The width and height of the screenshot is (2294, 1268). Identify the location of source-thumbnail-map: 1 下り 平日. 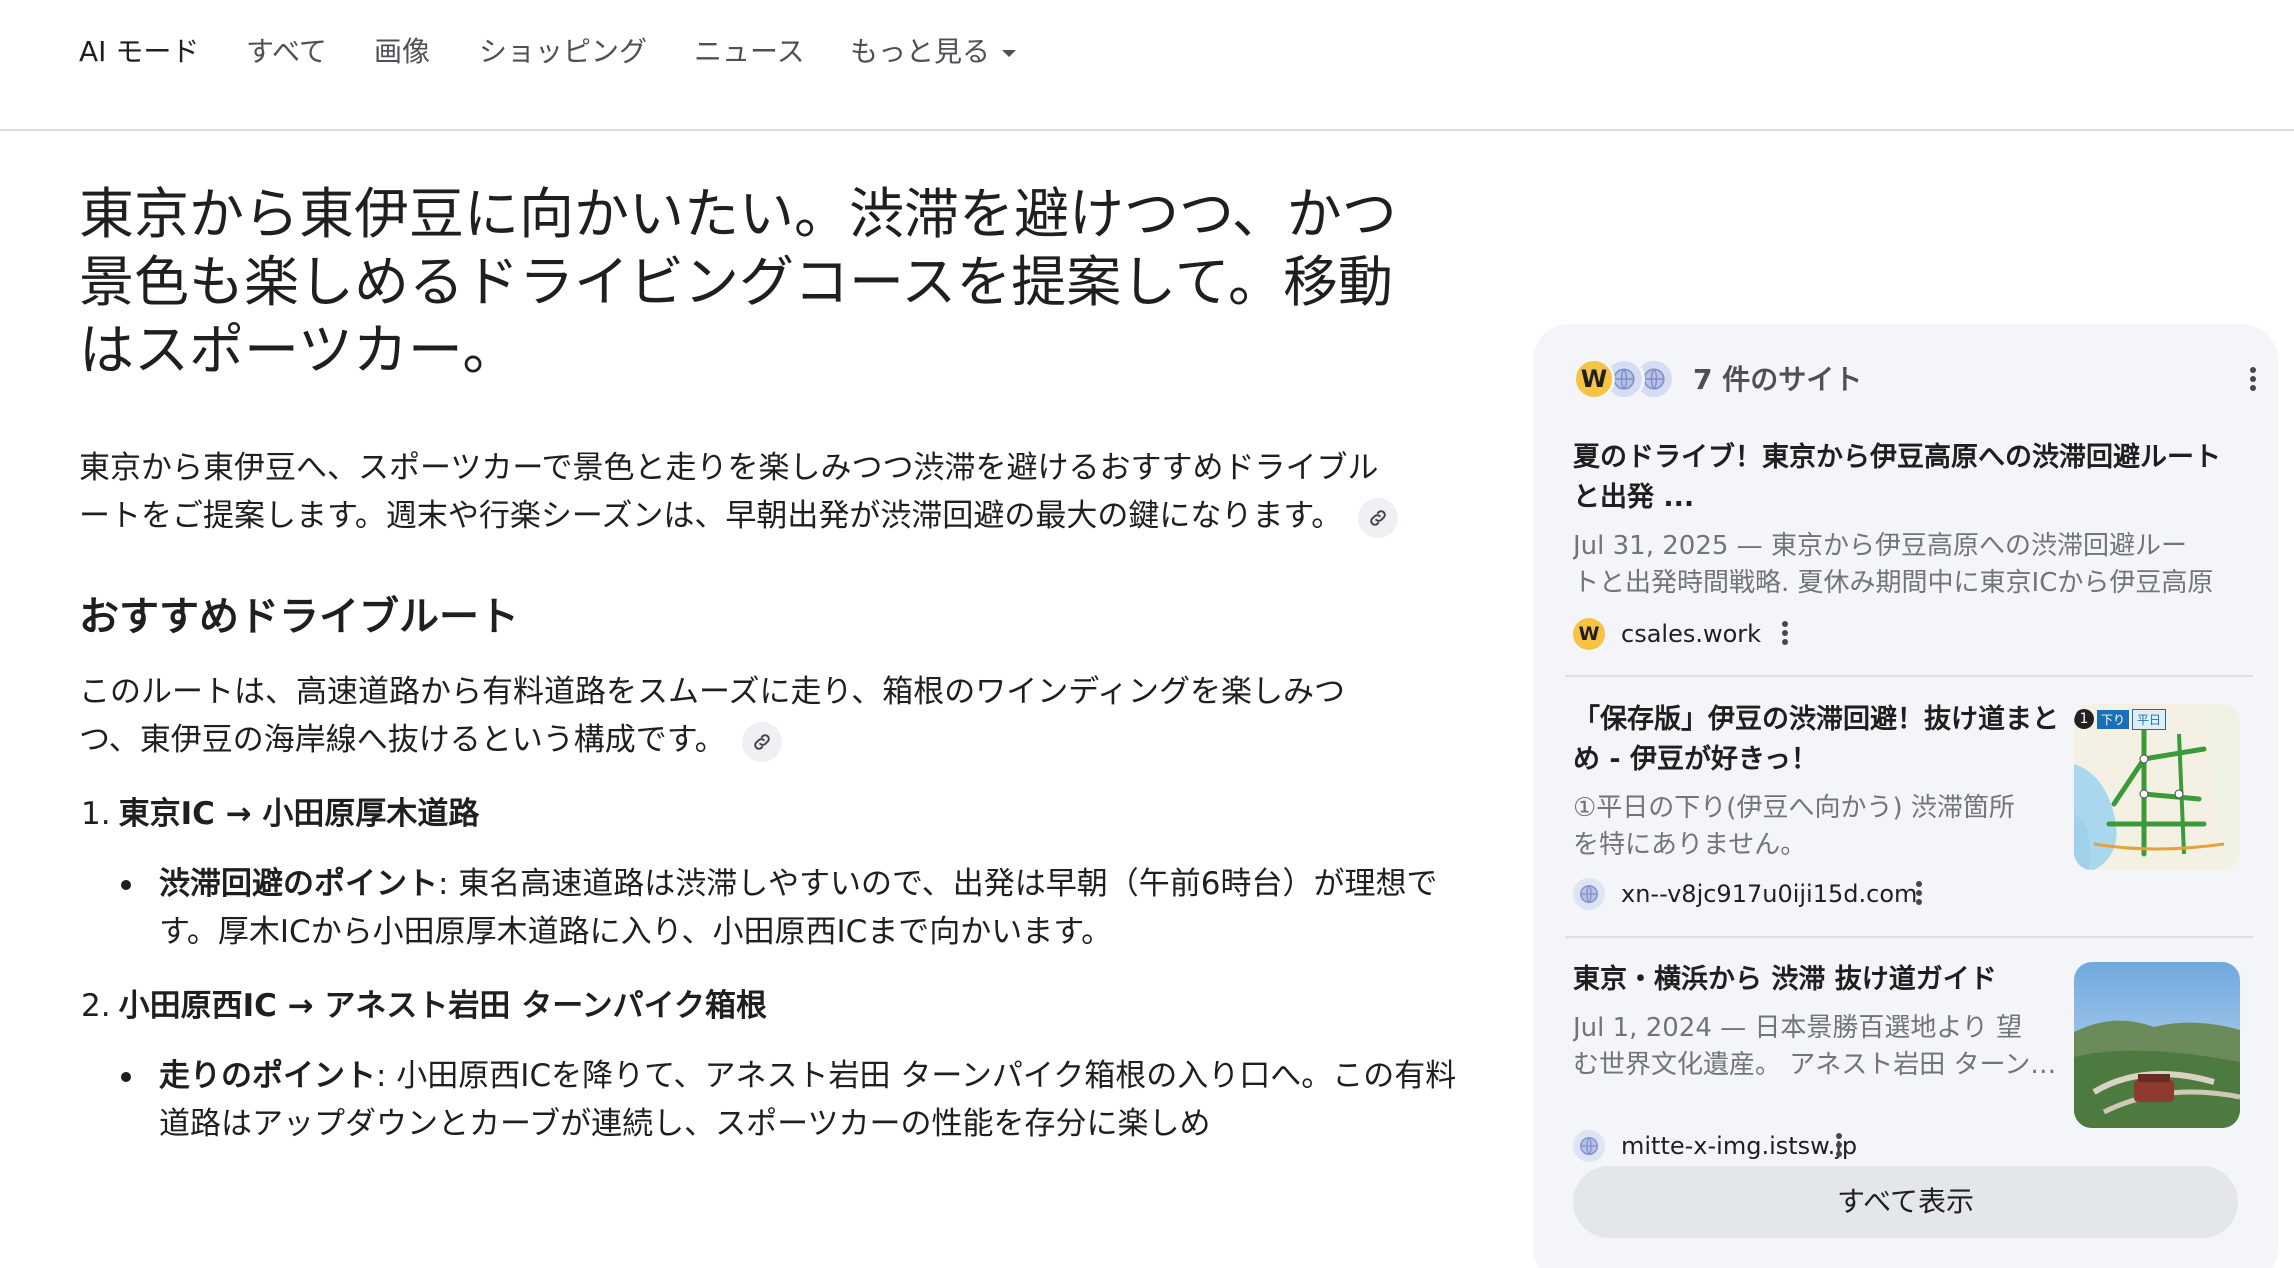
(2157, 787).